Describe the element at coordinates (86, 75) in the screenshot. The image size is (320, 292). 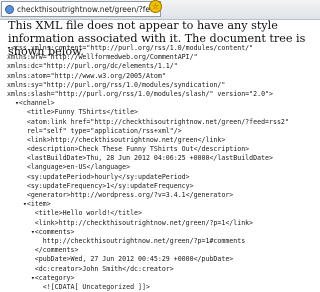
I see `xml-line: xmlns:atom="http://www.w3.org/2005/Atom"` at that location.